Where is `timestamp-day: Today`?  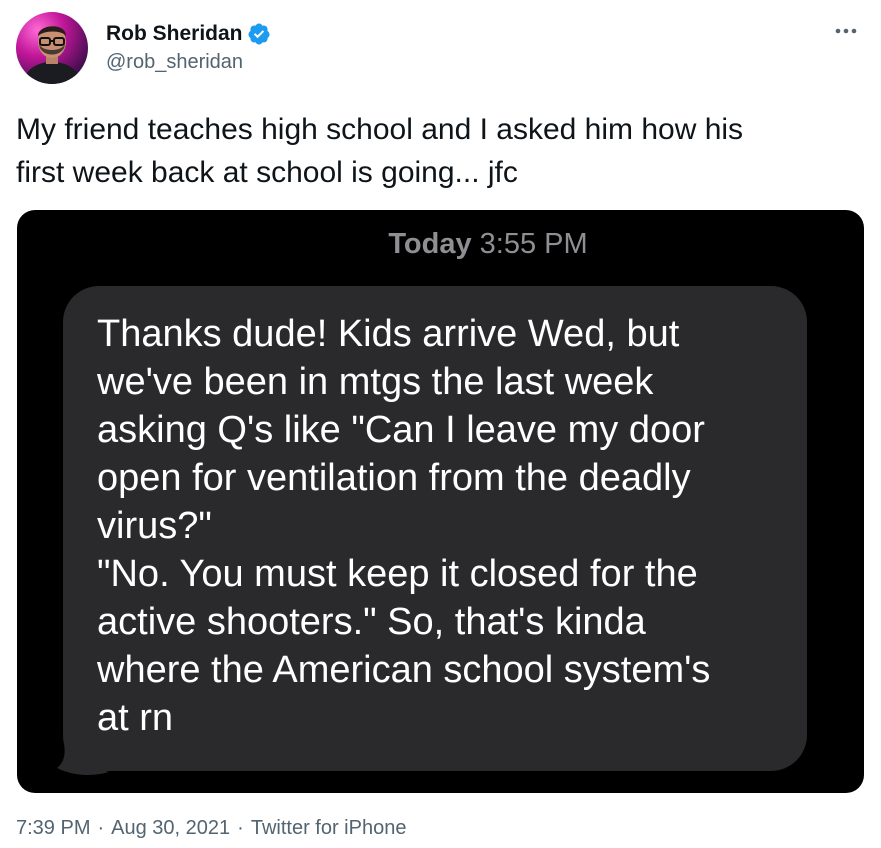 timestamp-day: Today is located at coordinates (430, 244).